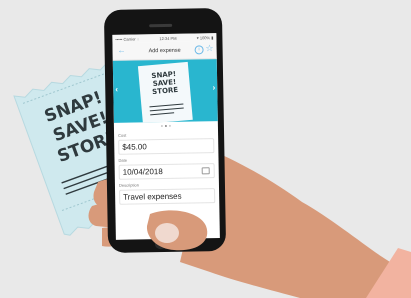 Image resolution: width=411 pixels, height=298 pixels. Describe the element at coordinates (177, 230) in the screenshot. I see `thumb` at that location.